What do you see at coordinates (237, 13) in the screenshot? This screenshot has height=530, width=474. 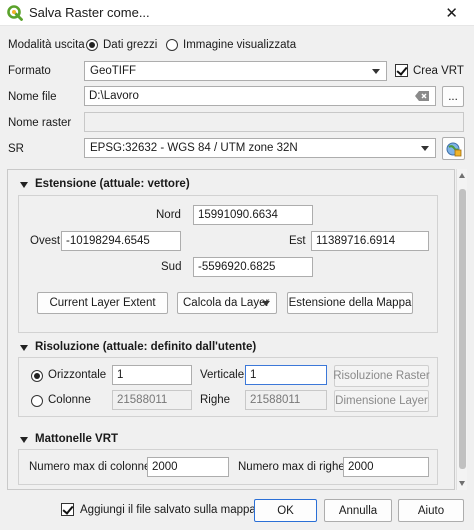 I see `title-bar: Salva Raster come... ✕` at bounding box center [237, 13].